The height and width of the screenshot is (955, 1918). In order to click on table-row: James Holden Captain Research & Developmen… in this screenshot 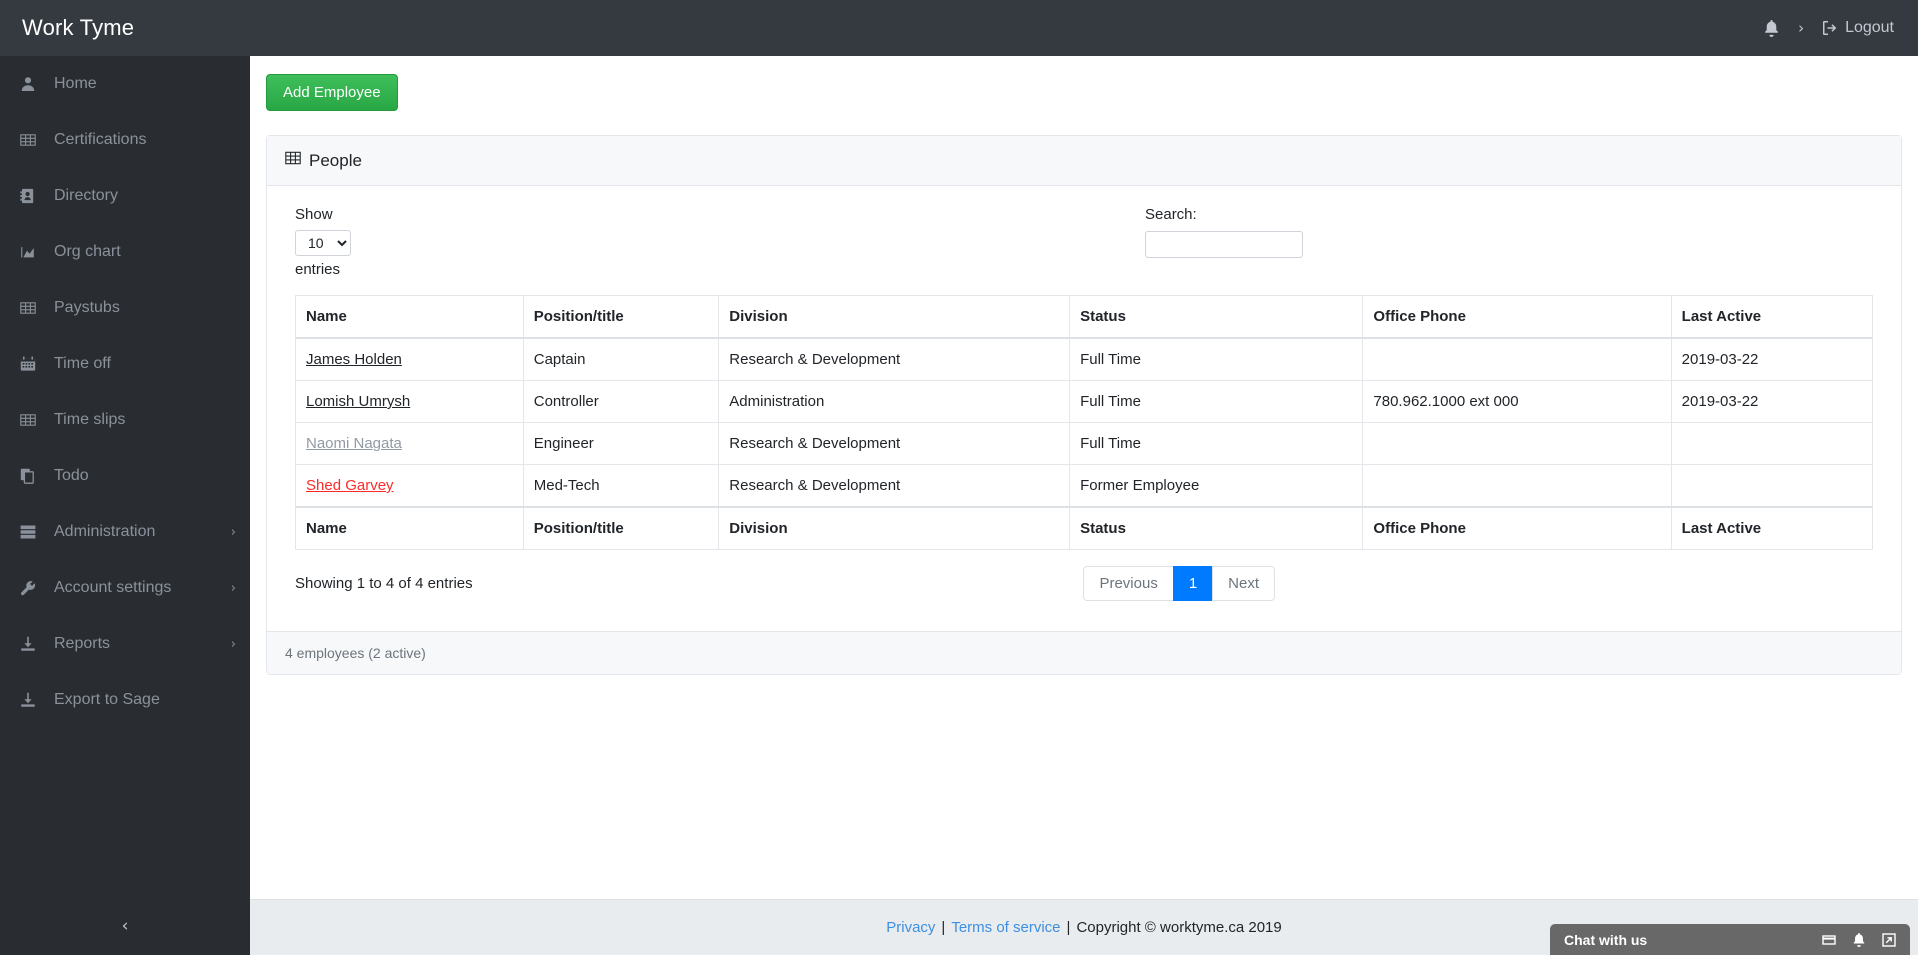, I will do `click(1084, 359)`.